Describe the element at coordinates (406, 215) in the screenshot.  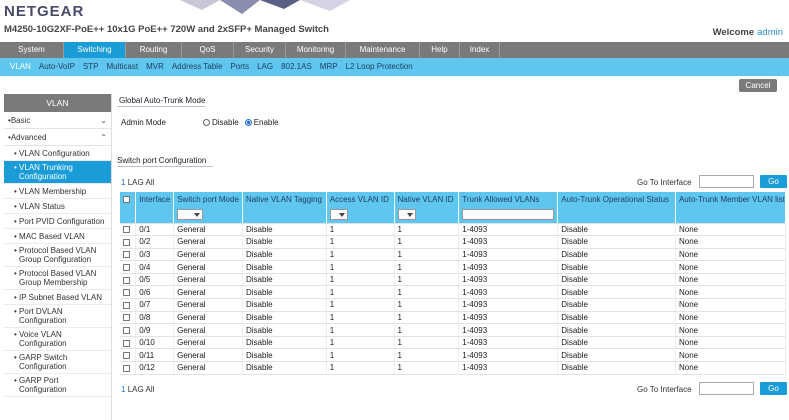
I see `native-vlan-filter-select` at that location.